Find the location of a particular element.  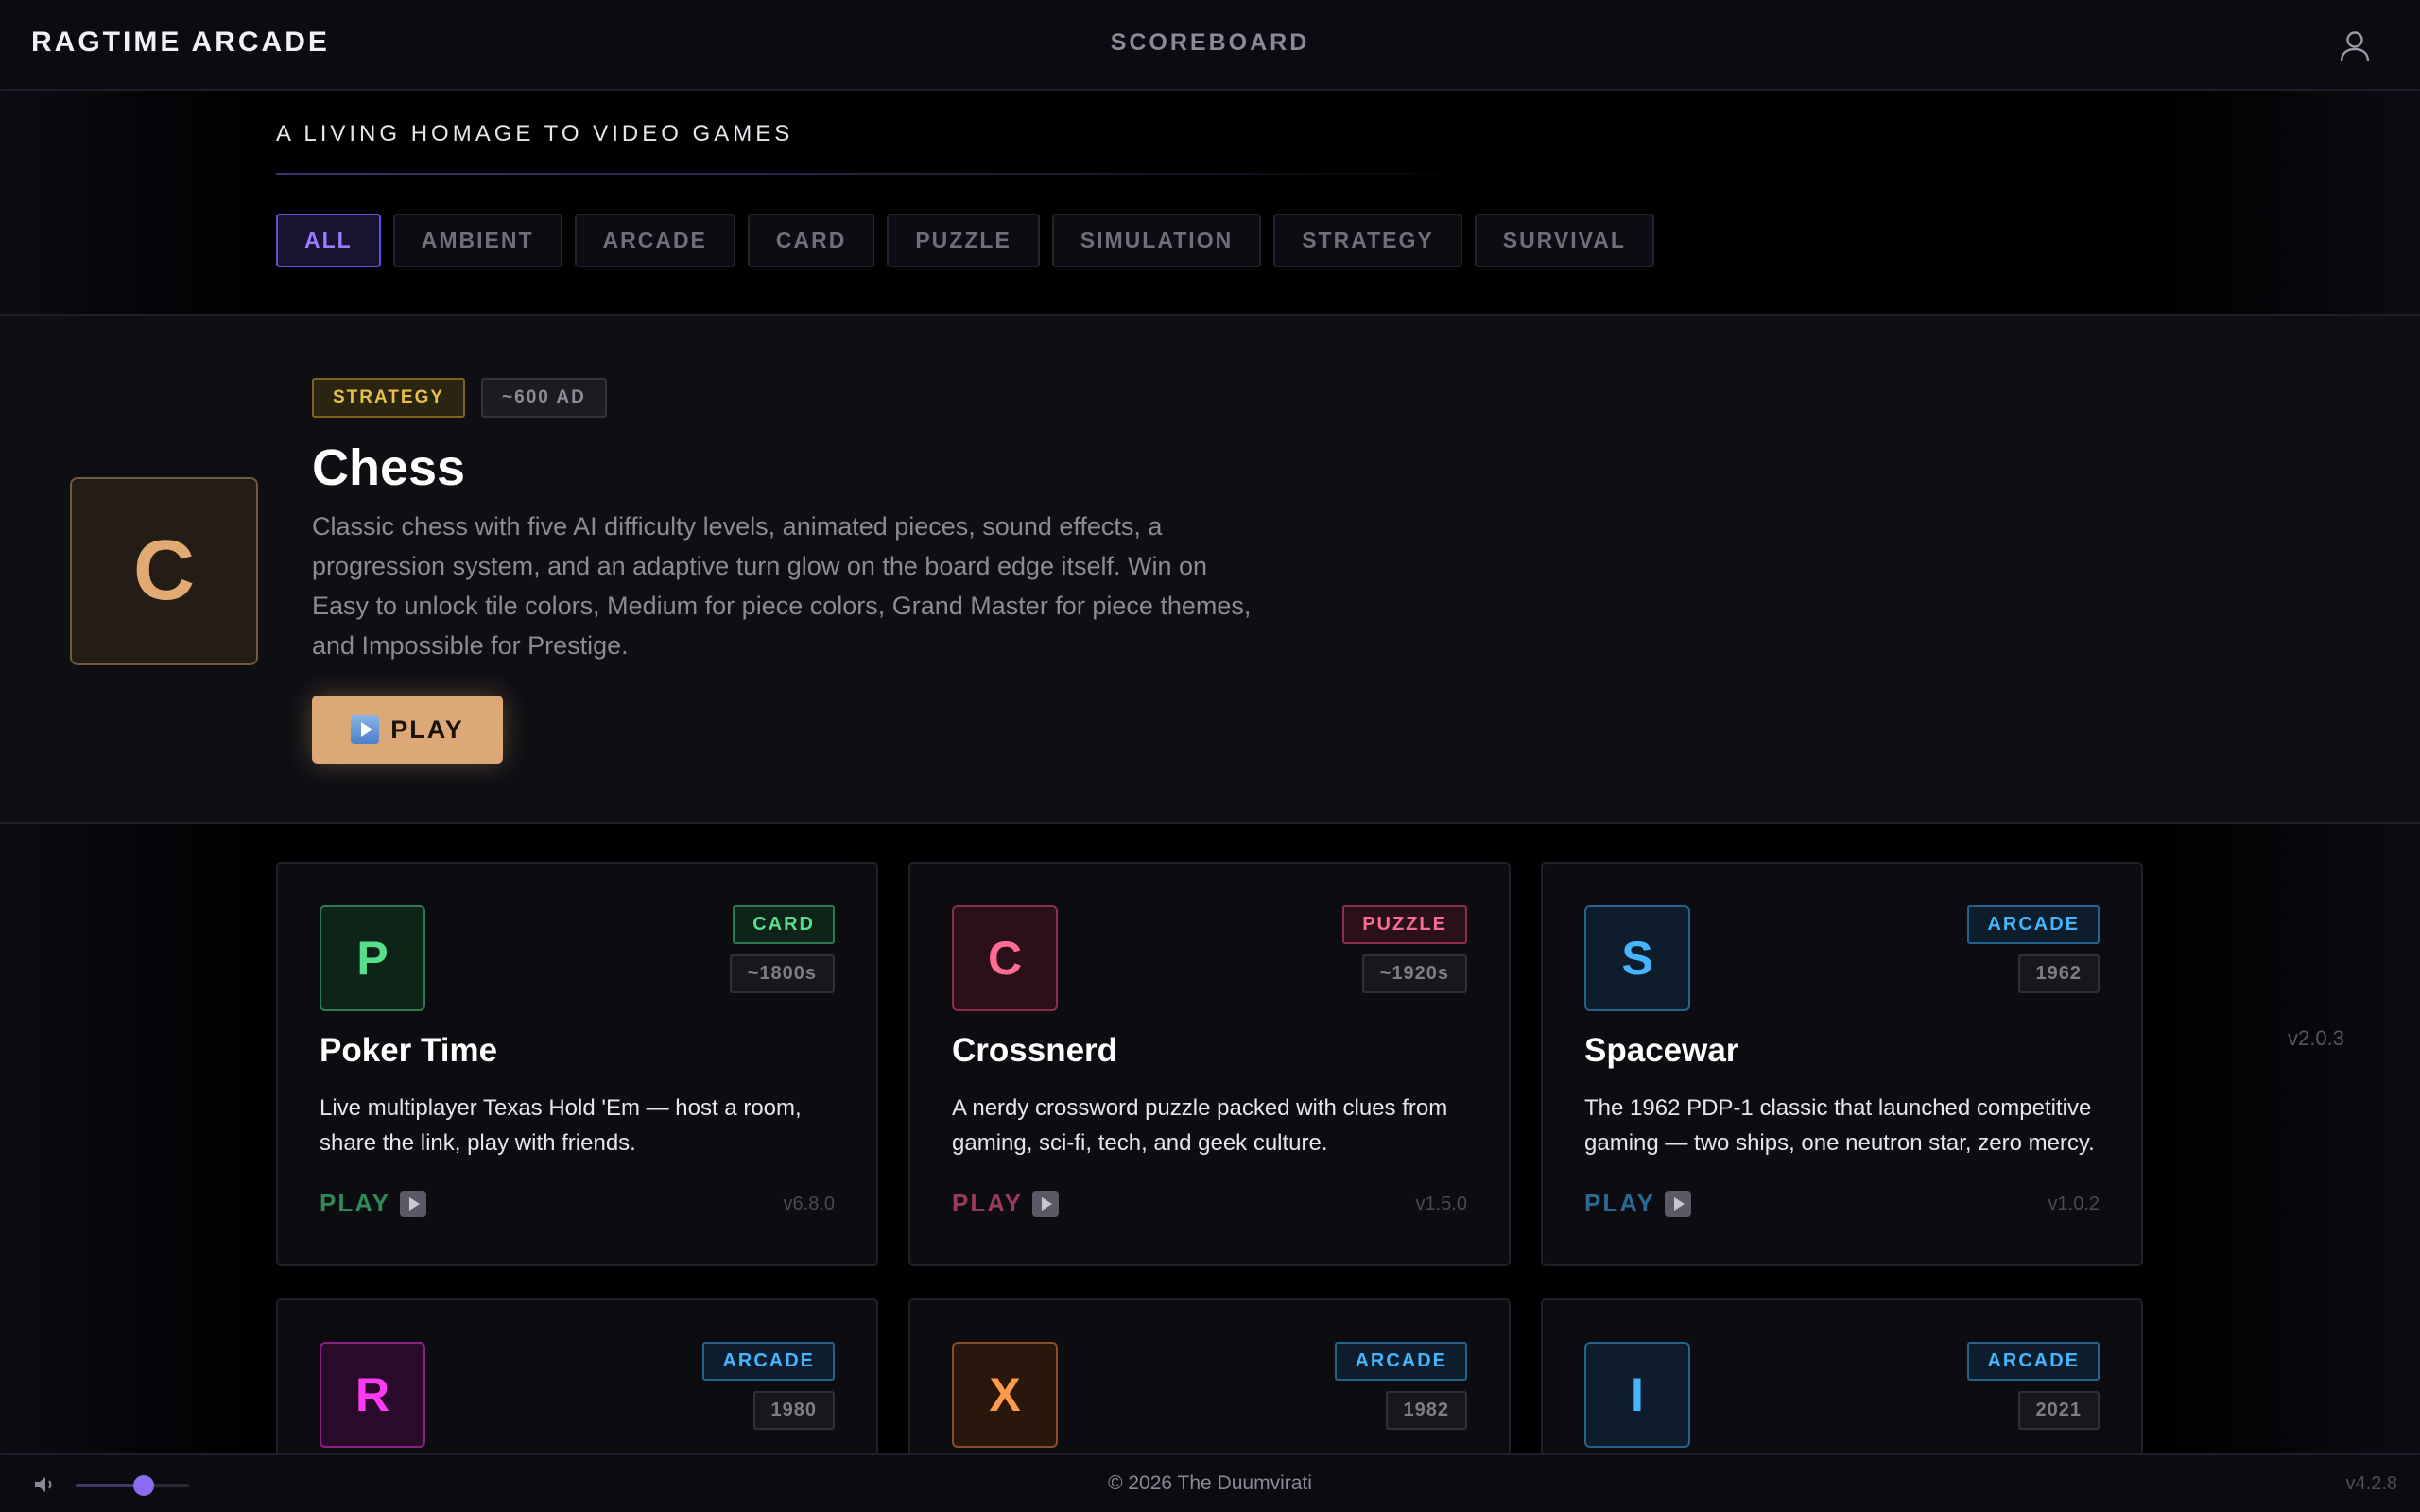

game-title: Poker Time is located at coordinates (409, 1050).